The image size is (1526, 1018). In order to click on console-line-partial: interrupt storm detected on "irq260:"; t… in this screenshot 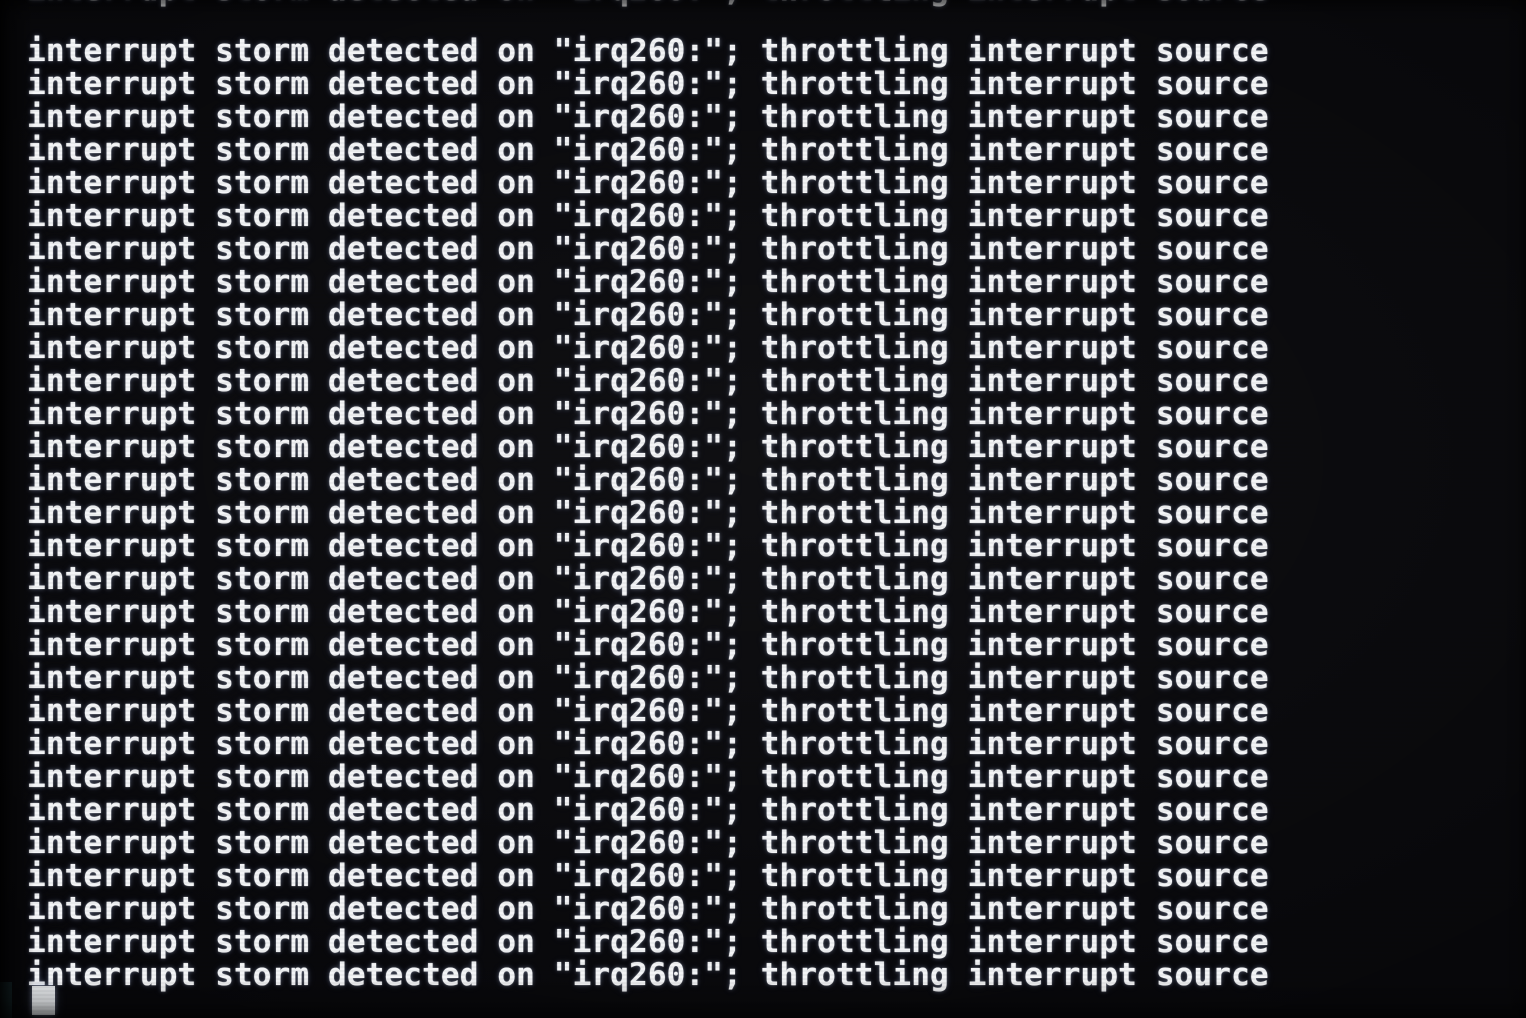, I will do `click(648, 3)`.